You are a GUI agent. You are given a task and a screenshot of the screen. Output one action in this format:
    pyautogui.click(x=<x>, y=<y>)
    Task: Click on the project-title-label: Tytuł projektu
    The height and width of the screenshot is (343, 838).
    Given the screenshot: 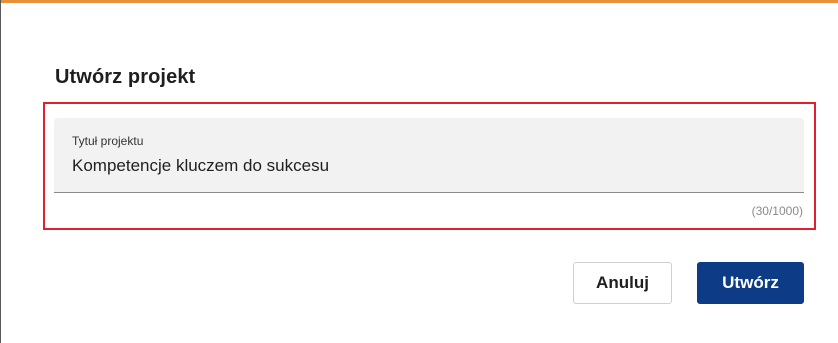 What is the action you would take?
    pyautogui.click(x=108, y=141)
    